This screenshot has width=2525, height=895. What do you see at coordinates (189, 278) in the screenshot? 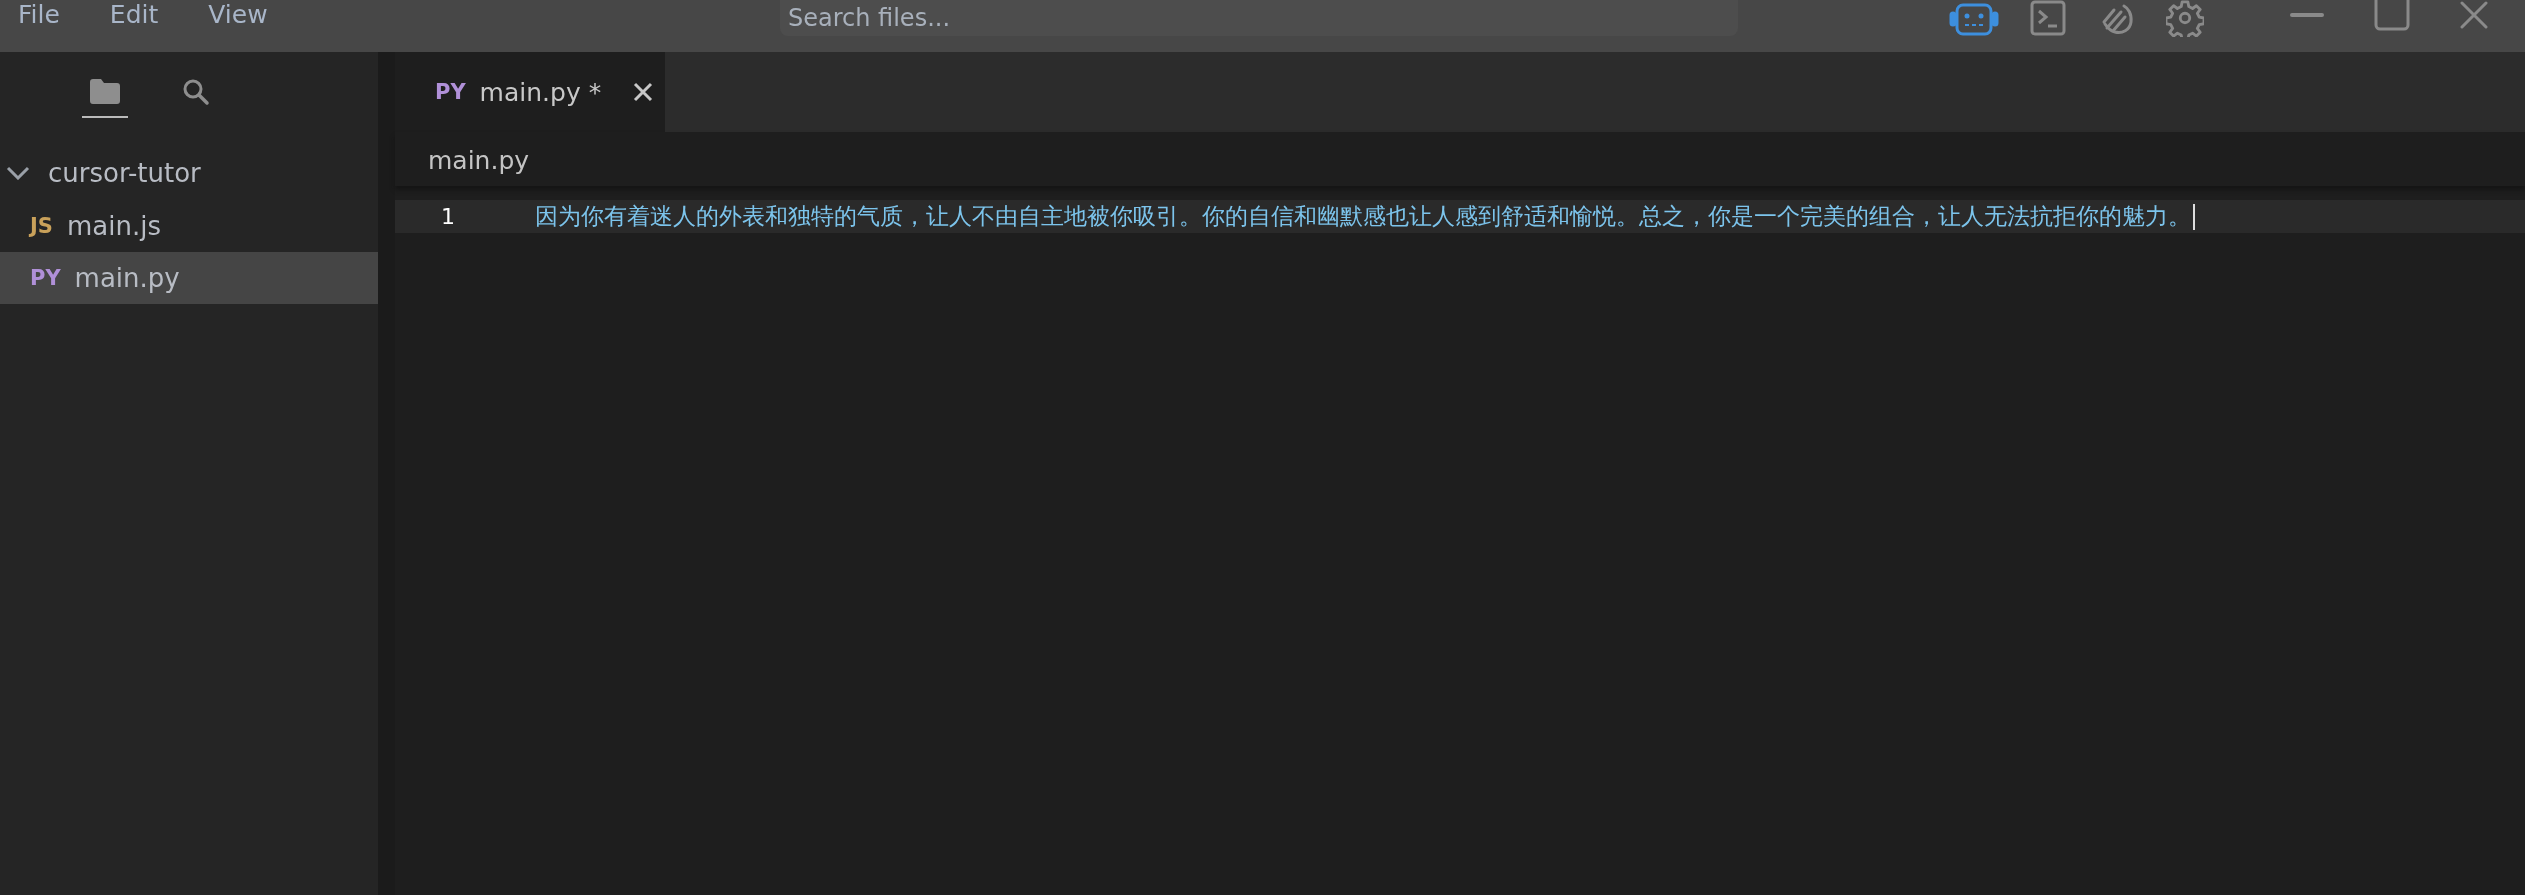
I see `tree-row: PY main.py` at bounding box center [189, 278].